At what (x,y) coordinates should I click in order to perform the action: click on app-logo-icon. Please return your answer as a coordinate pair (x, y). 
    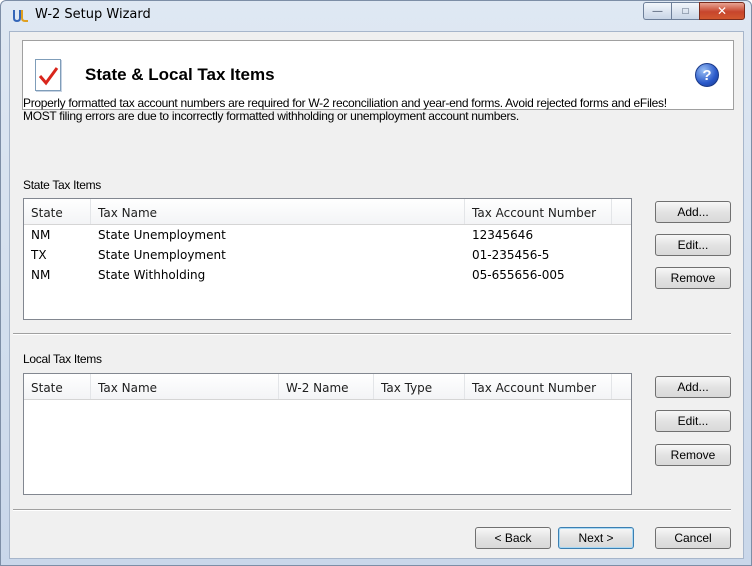
    Looking at the image, I should click on (21, 15).